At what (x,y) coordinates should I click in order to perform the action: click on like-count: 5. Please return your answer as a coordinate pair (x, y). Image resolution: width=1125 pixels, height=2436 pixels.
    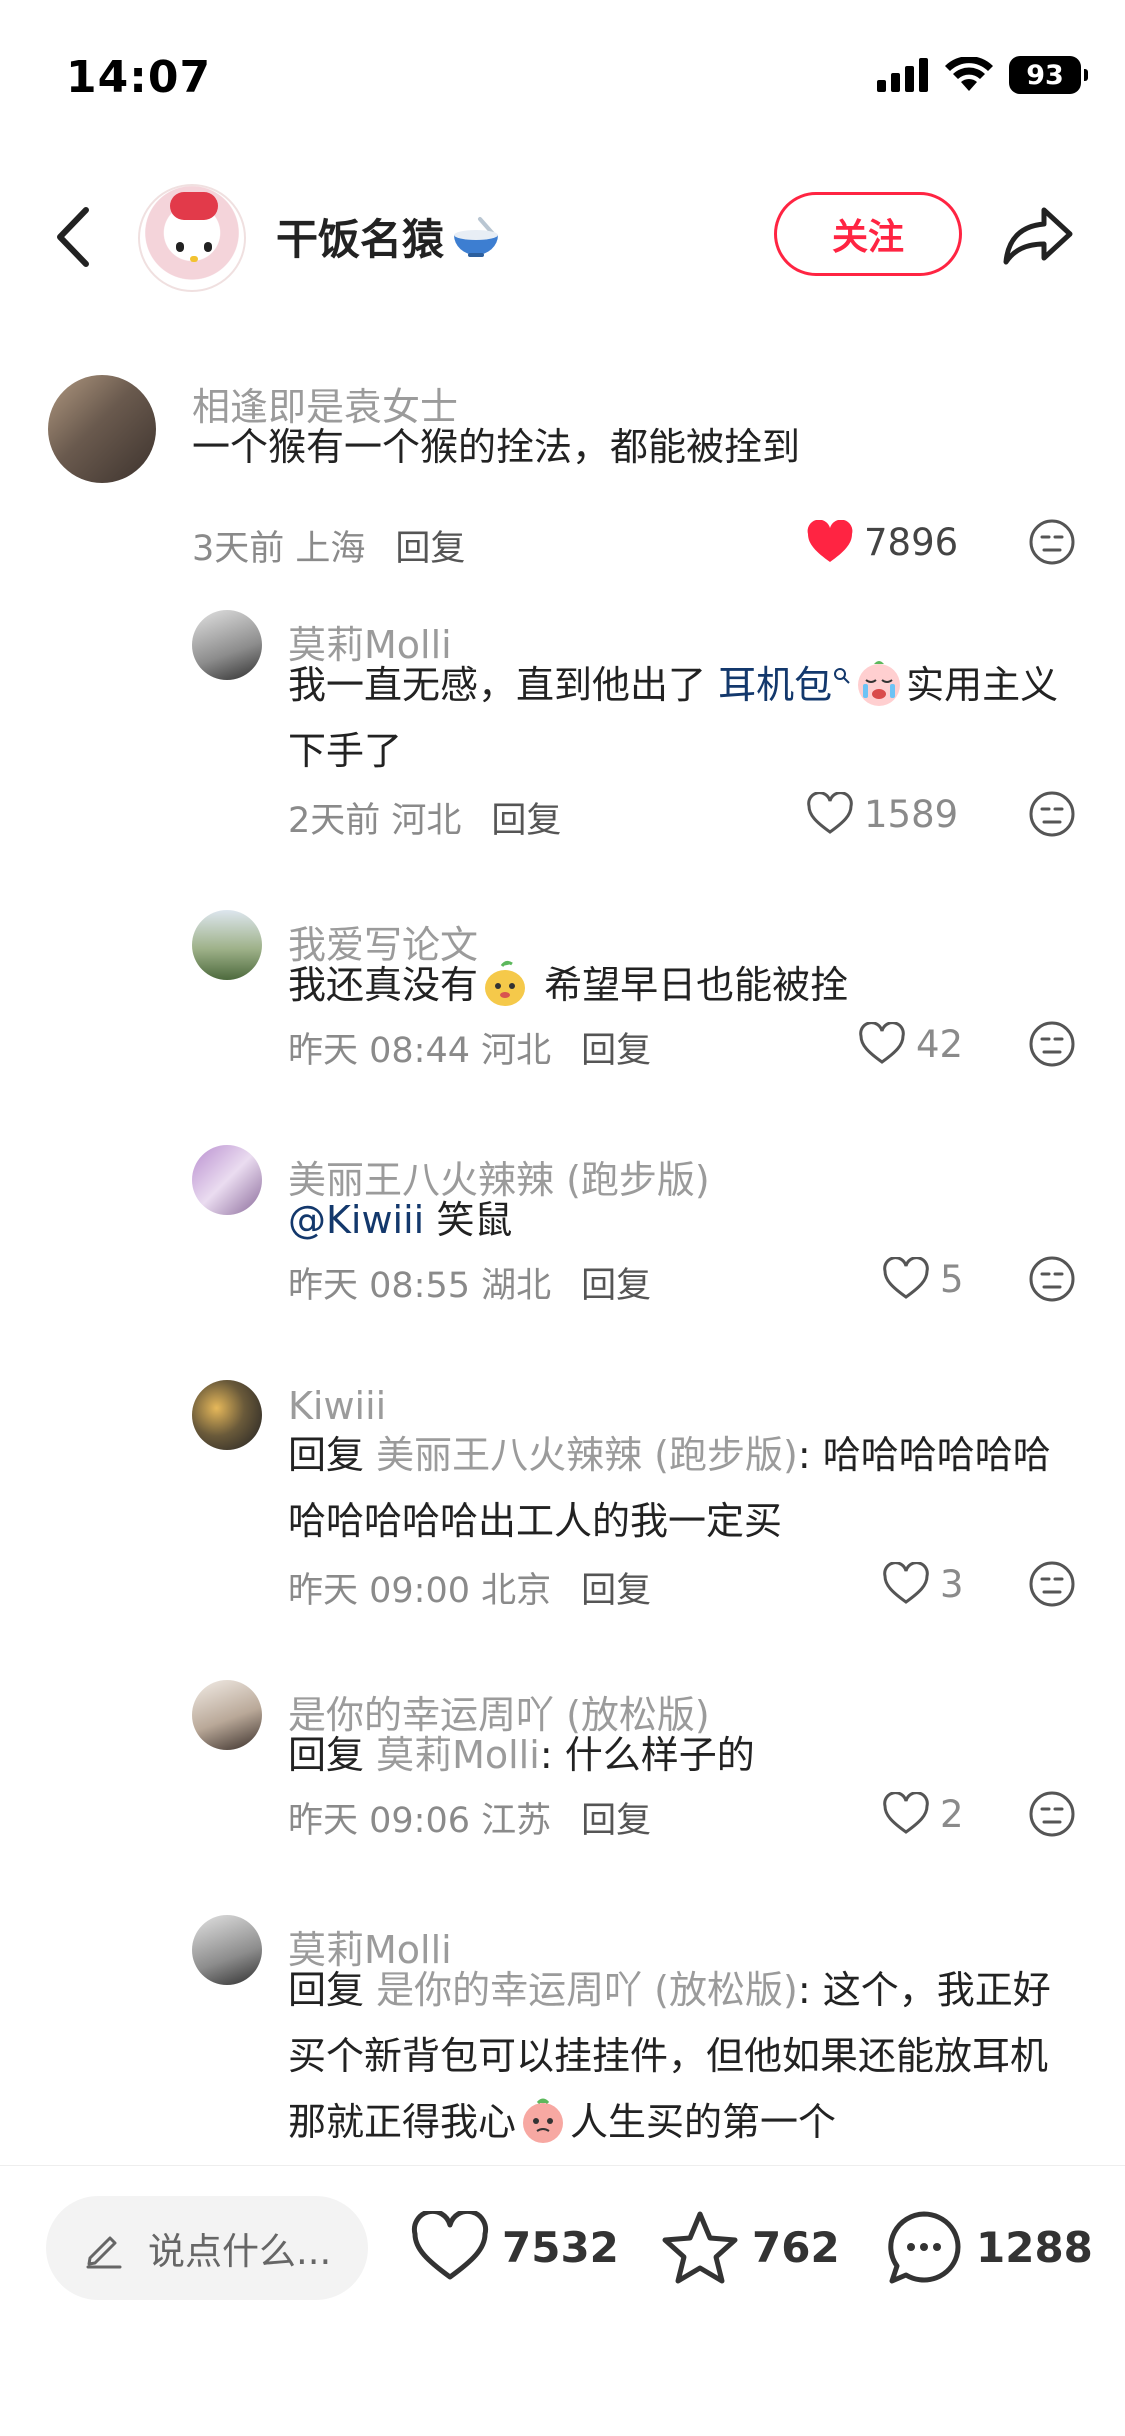
    Looking at the image, I should click on (952, 1279).